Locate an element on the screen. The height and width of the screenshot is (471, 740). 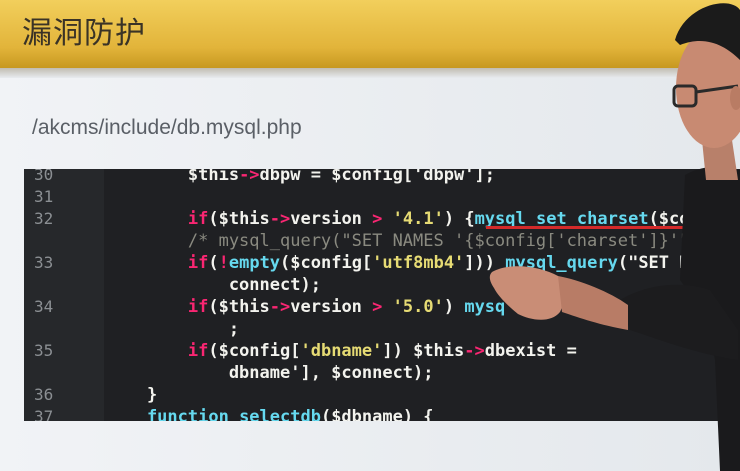
line-number: 30 is located at coordinates (44, 176).